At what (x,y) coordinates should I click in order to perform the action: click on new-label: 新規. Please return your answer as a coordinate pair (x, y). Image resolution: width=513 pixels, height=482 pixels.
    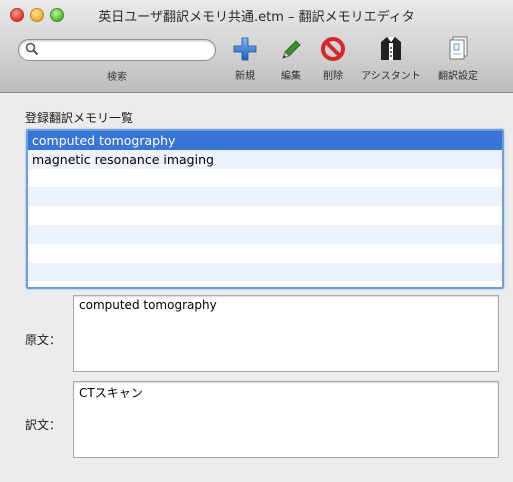
    Looking at the image, I should click on (245, 76).